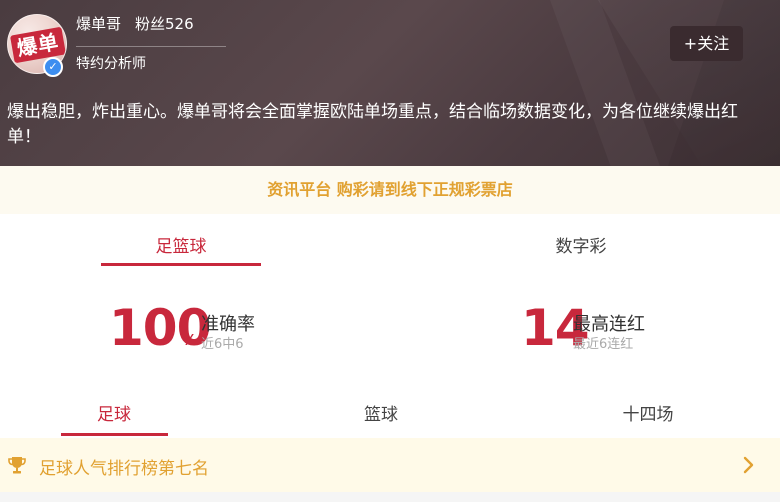  I want to click on notice-bar: 资讯平台 购彩请到线下正规彩票店, so click(390, 190).